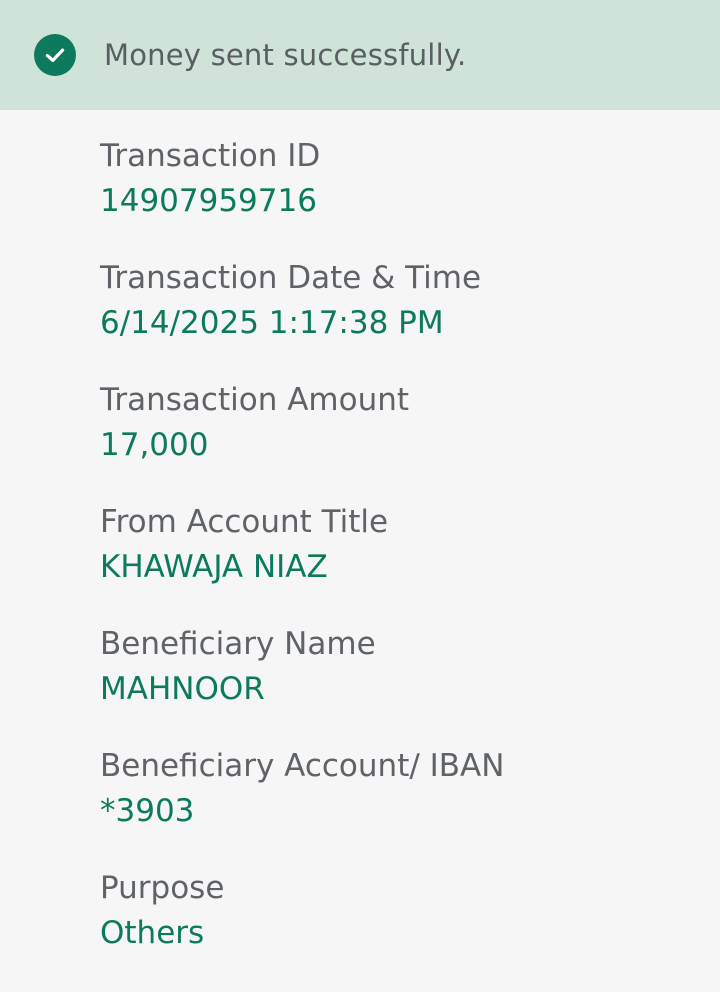 Image resolution: width=720 pixels, height=992 pixels. I want to click on detail-value: 14907959716, so click(208, 201).